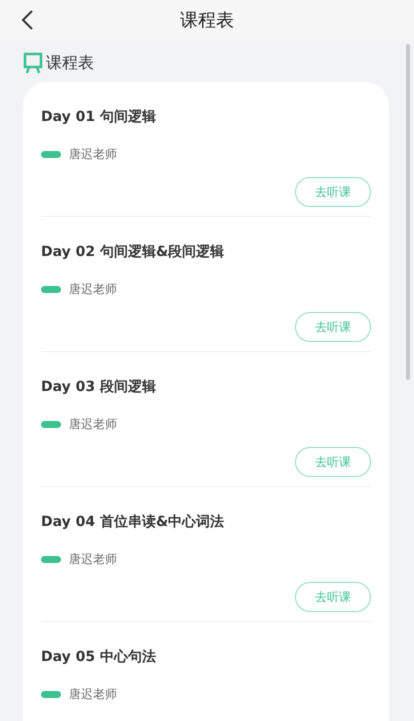  Describe the element at coordinates (33, 63) in the screenshot. I see `board-icon` at that location.